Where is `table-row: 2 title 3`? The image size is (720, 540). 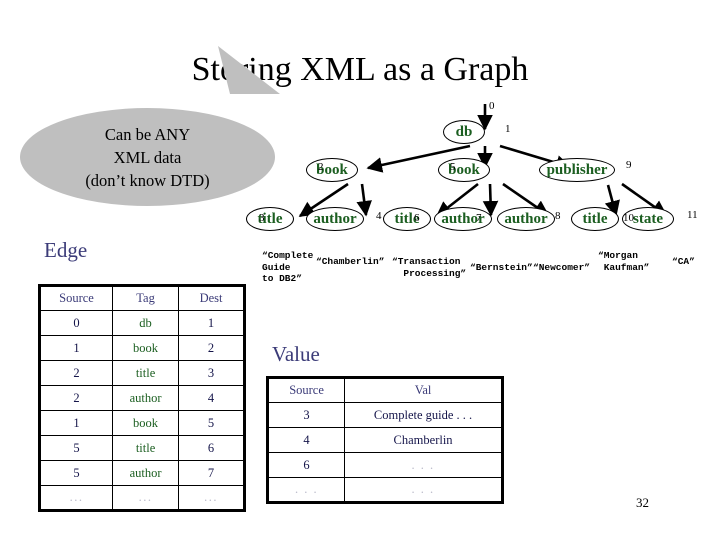 table-row: 2 title 3 is located at coordinates (142, 373).